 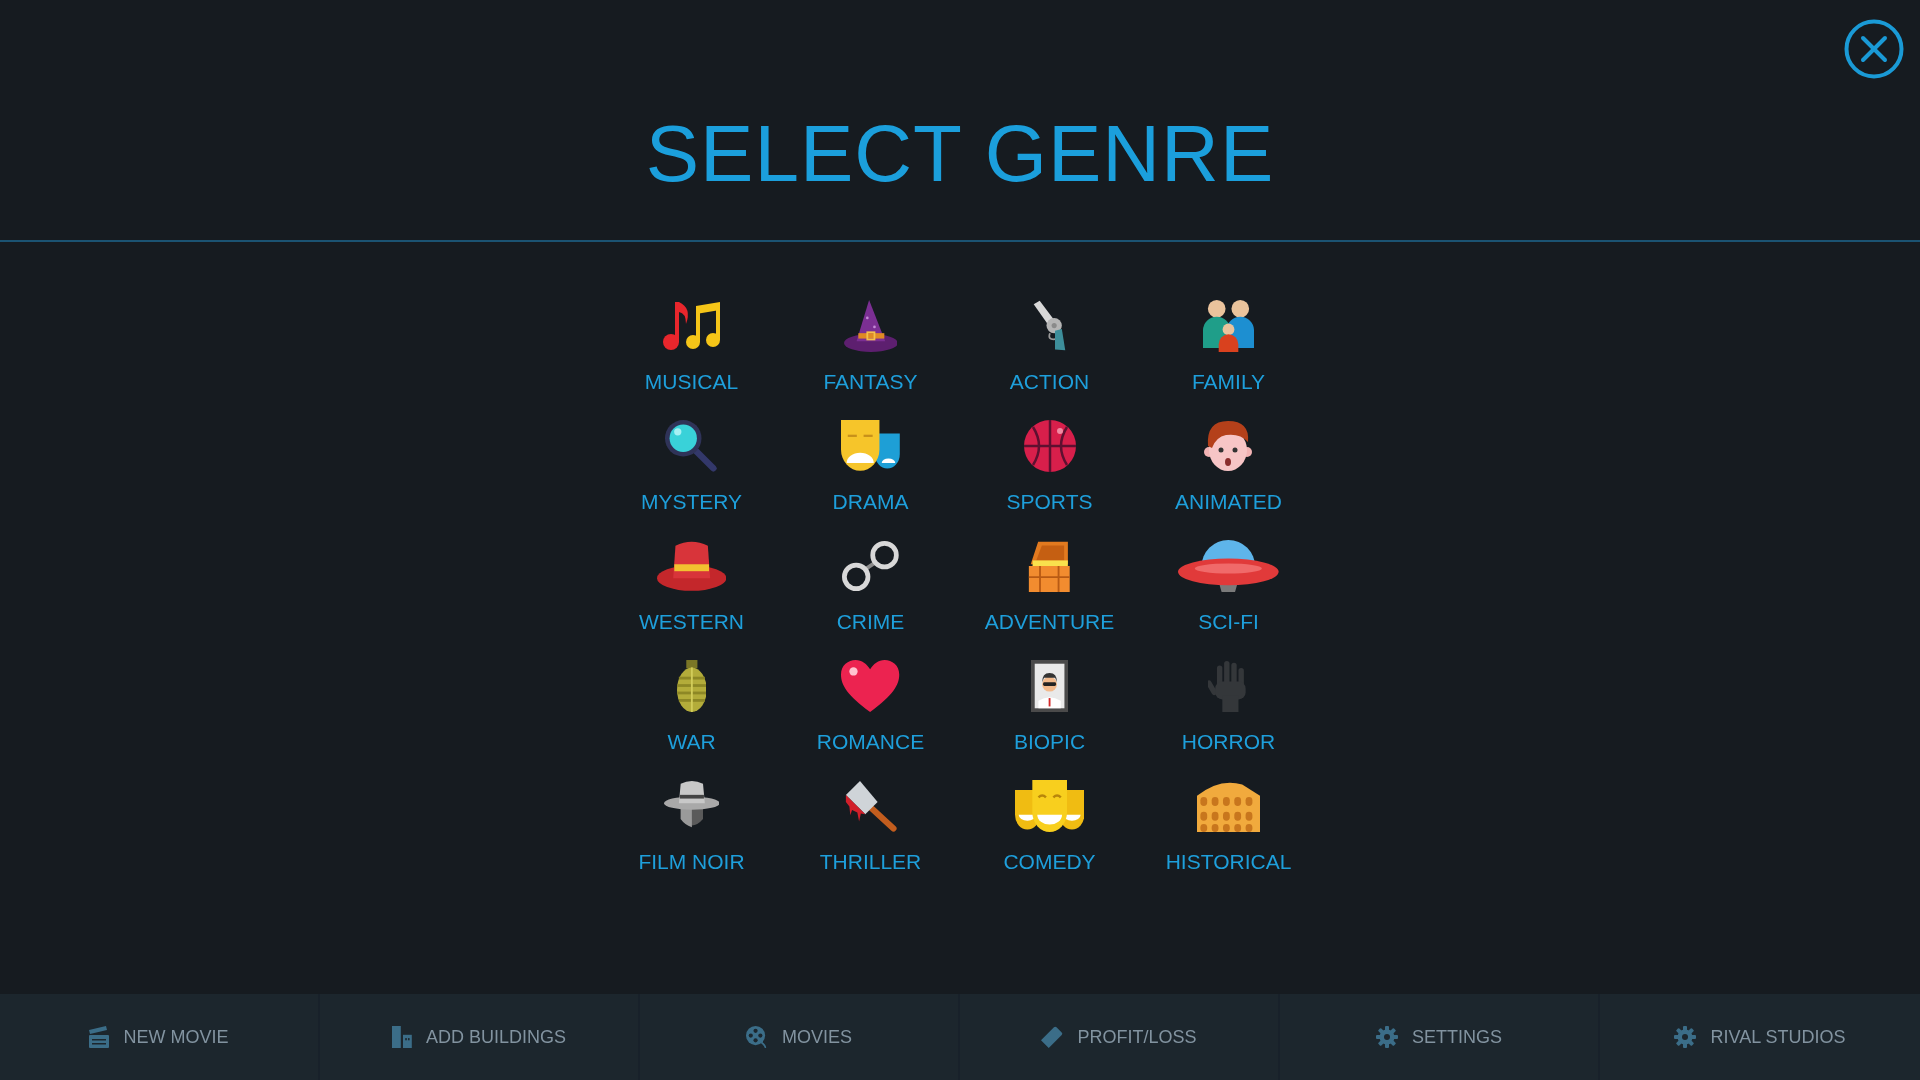 I want to click on cartoon-face-icon, so click(x=1228, y=446).